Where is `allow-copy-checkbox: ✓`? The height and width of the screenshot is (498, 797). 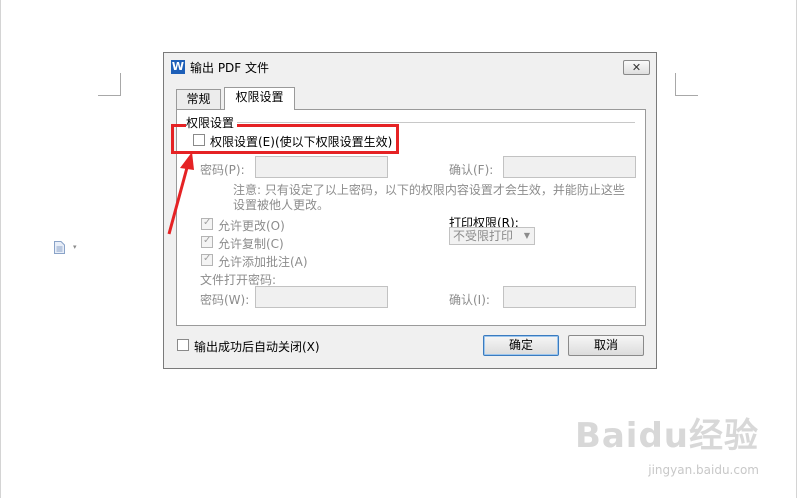
allow-copy-checkbox: ✓ is located at coordinates (207, 241).